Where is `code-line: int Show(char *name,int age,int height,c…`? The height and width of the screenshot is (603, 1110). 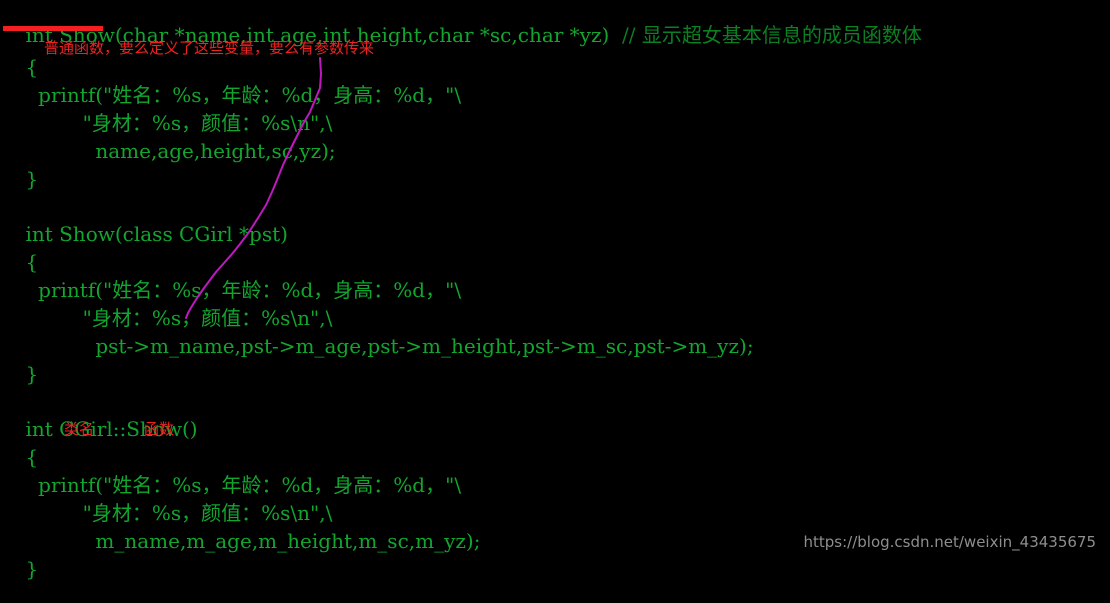
code-line: int Show(char *name,int age,int height,c… is located at coordinates (461, 35).